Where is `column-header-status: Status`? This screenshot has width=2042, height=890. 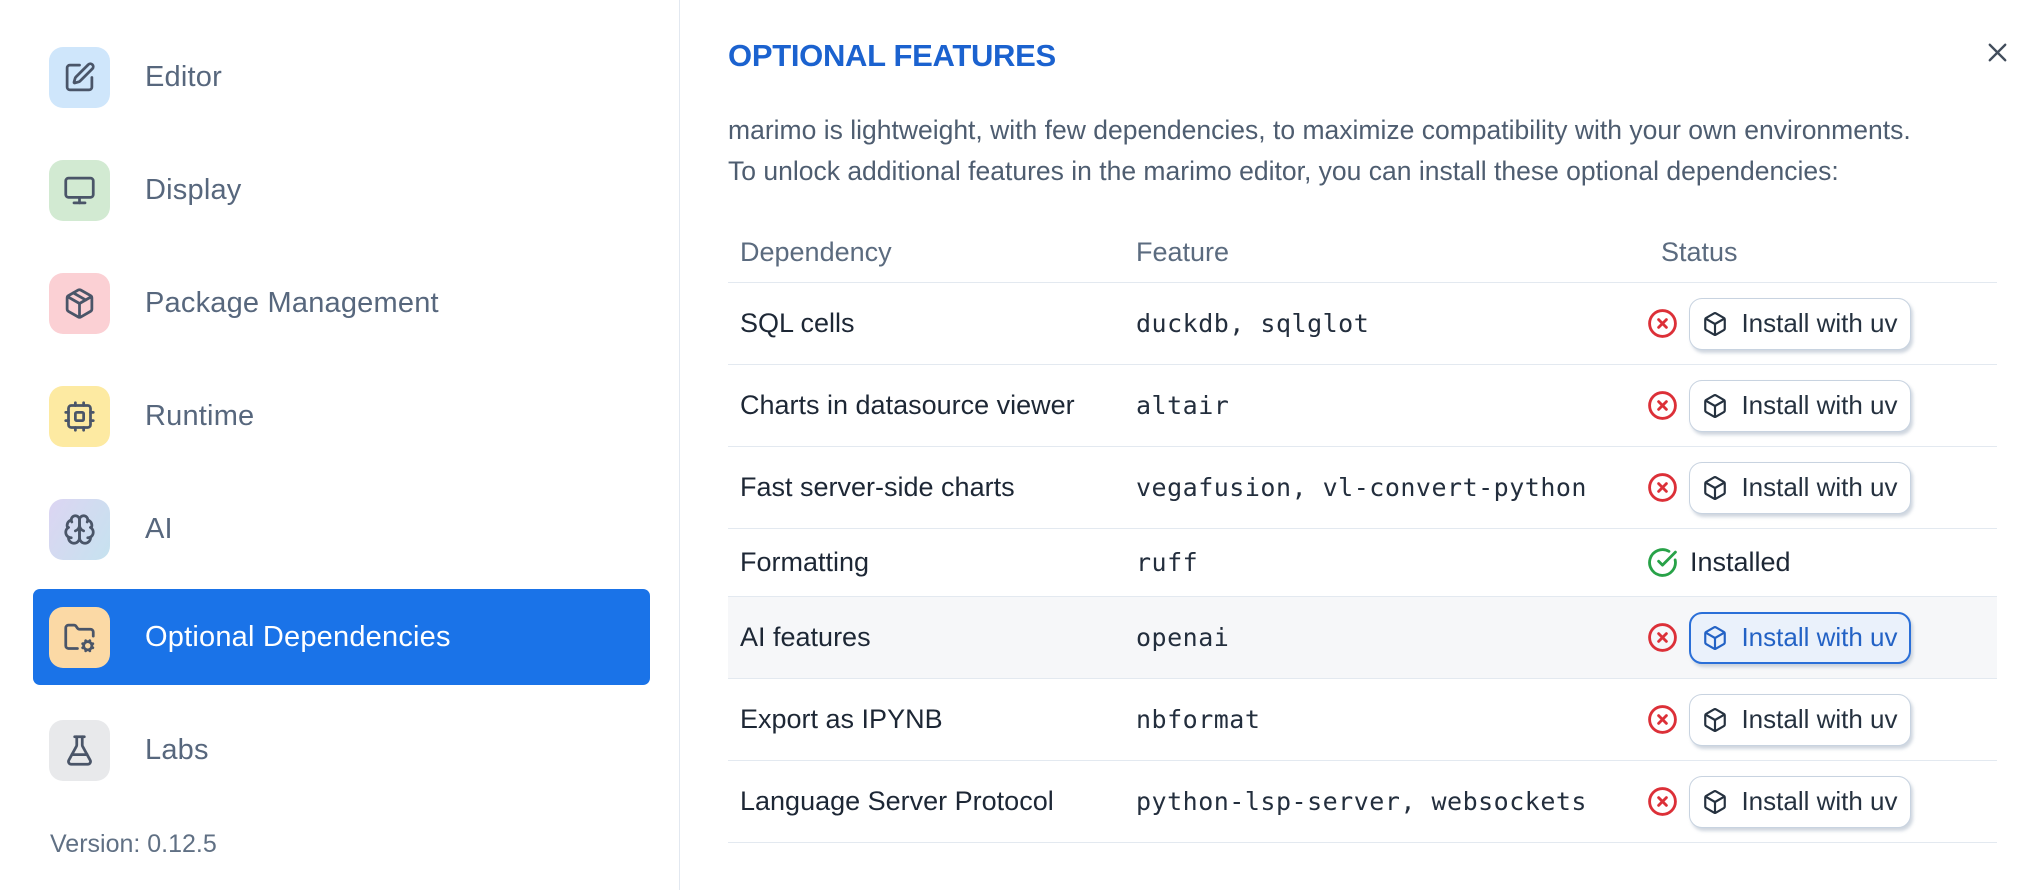
column-header-status: Status is located at coordinates (1699, 252).